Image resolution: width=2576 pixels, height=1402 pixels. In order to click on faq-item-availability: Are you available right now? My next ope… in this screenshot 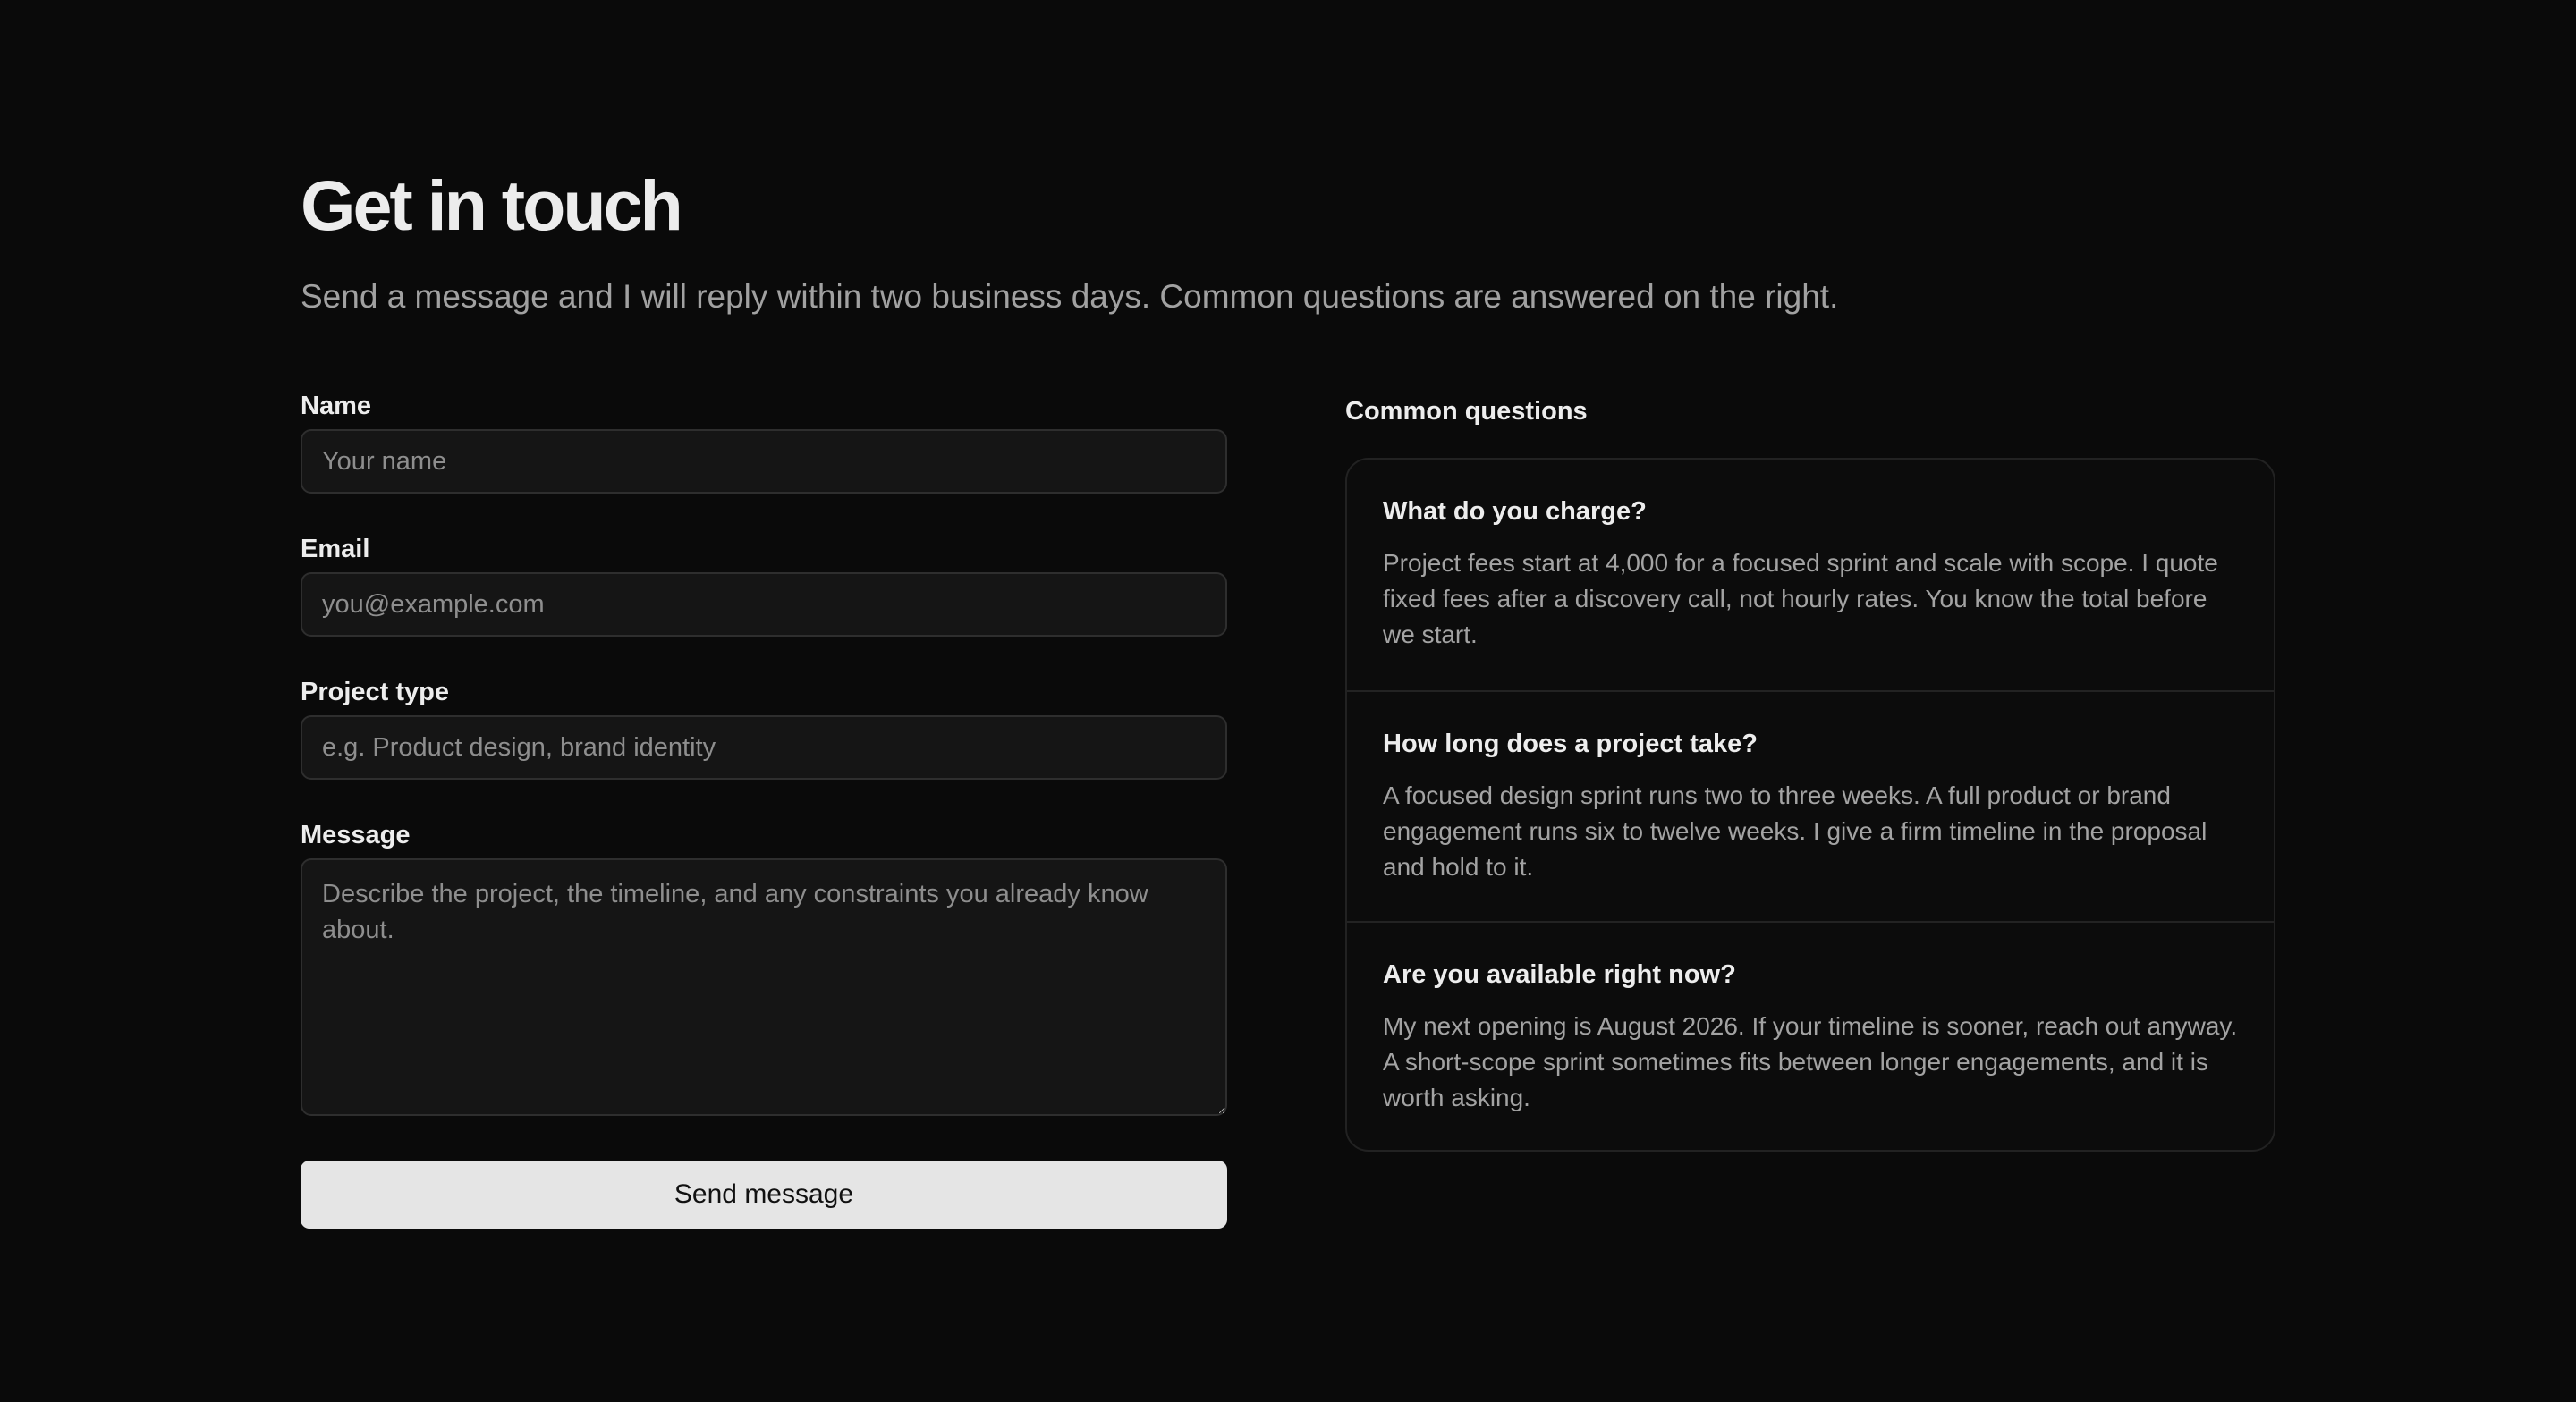, I will do `click(1810, 1035)`.